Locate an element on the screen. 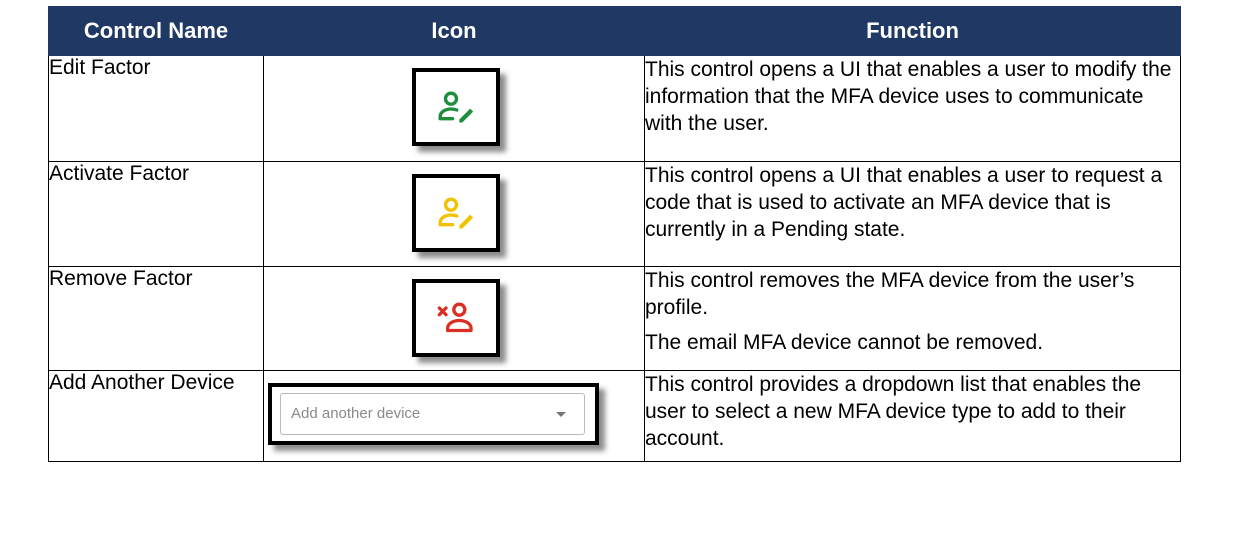 The width and height of the screenshot is (1244, 546). header-function: Function is located at coordinates (912, 31).